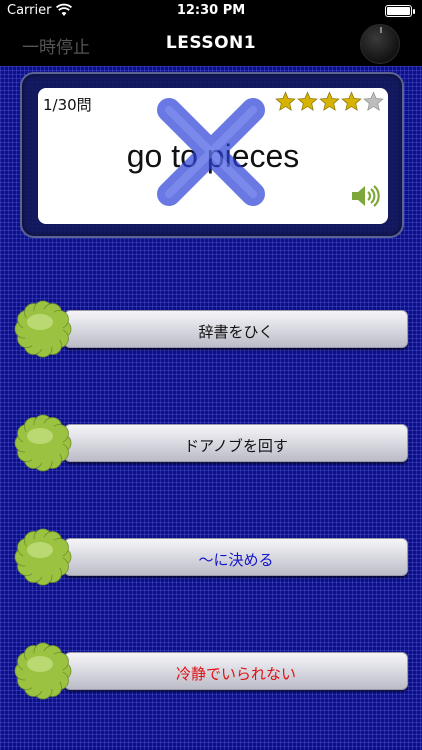 This screenshot has width=422, height=750. What do you see at coordinates (380, 44) in the screenshot?
I see `timer-dial-icon` at bounding box center [380, 44].